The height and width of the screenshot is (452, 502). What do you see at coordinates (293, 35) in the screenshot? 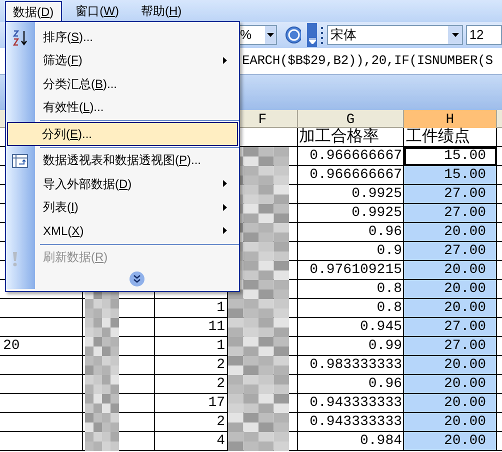
I see `help-icon` at bounding box center [293, 35].